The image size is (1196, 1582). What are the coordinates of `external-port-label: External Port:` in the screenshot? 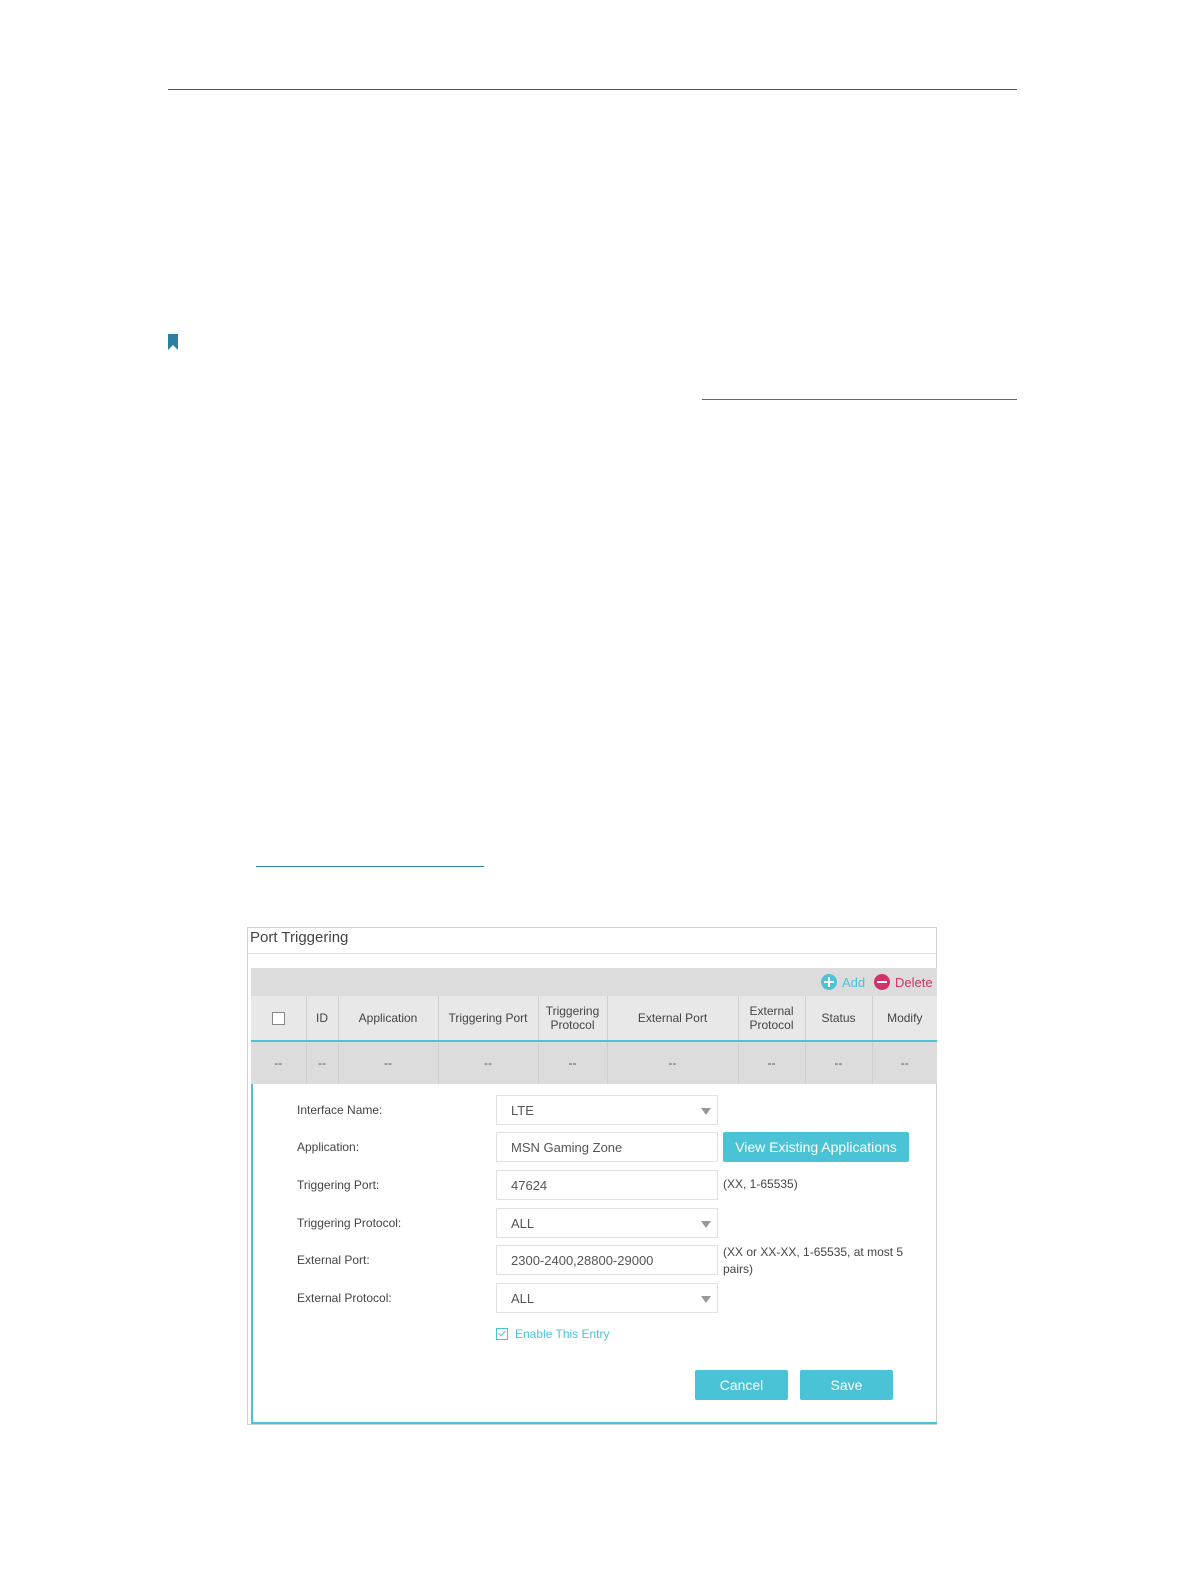 It's located at (333, 1260).